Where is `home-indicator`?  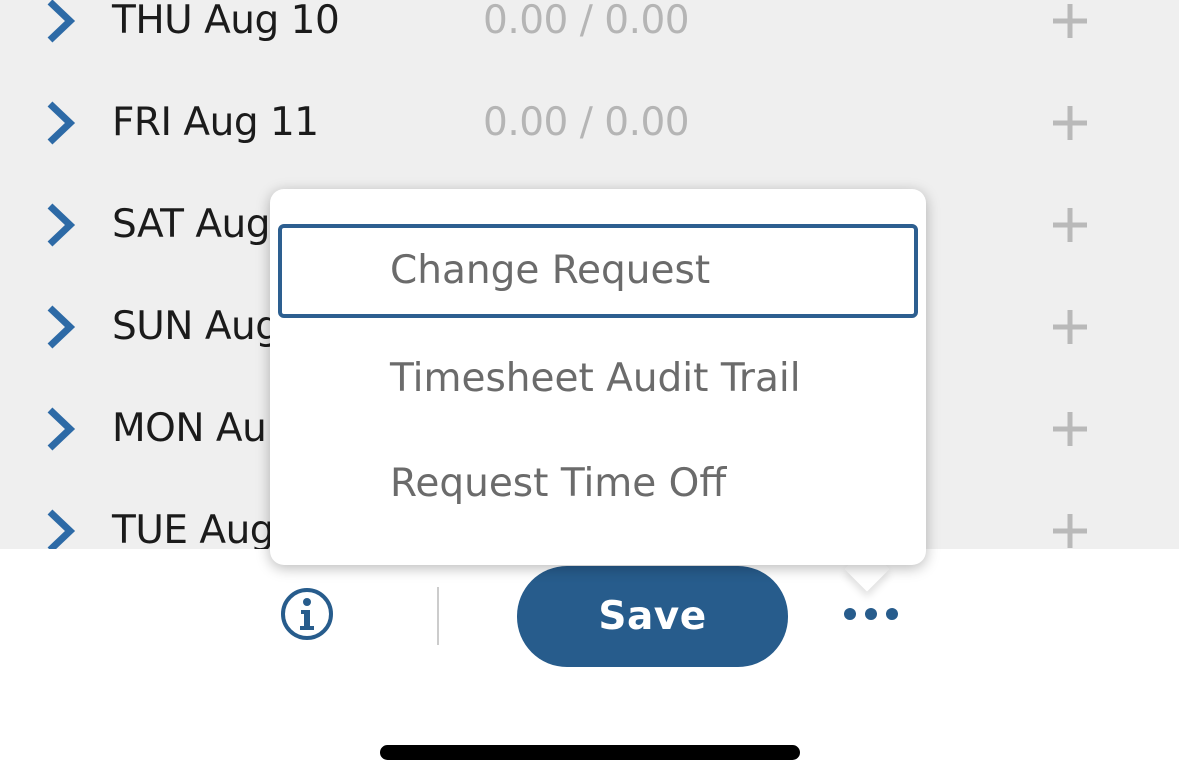
home-indicator is located at coordinates (590, 752).